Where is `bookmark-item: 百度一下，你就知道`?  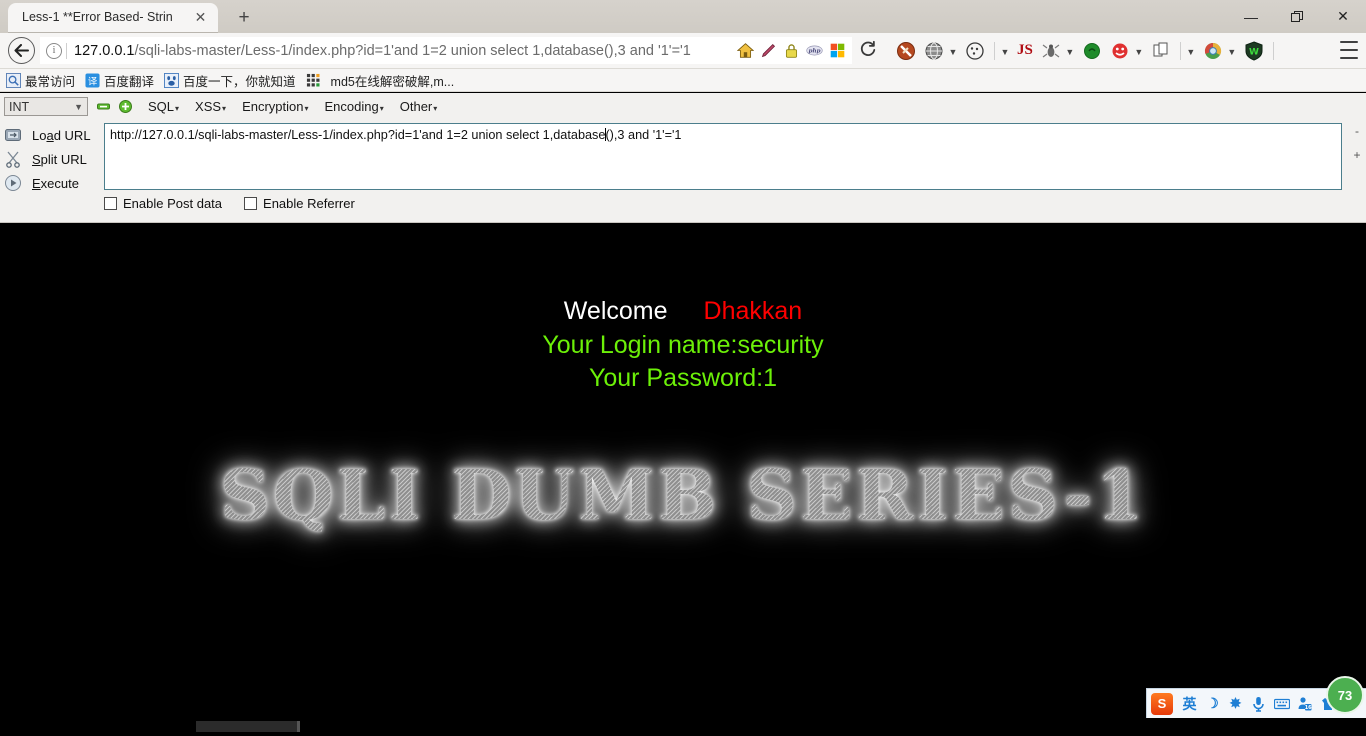
bookmark-item: 百度一下，你就知道 is located at coordinates (230, 80).